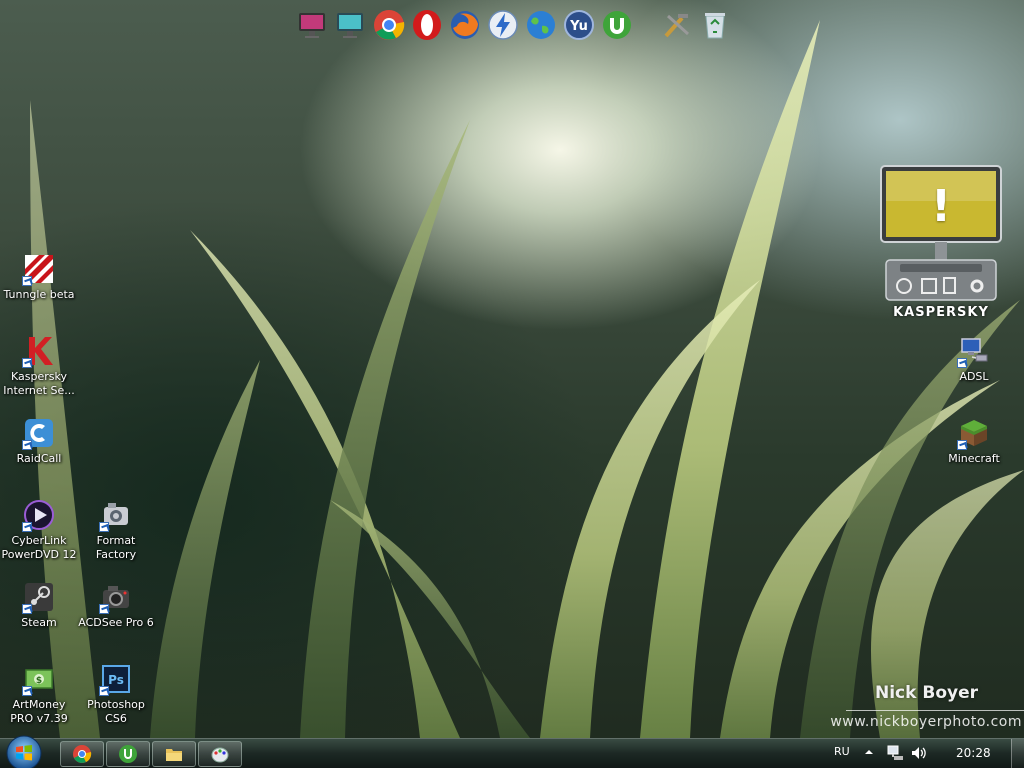  I want to click on watermark-divider, so click(935, 710).